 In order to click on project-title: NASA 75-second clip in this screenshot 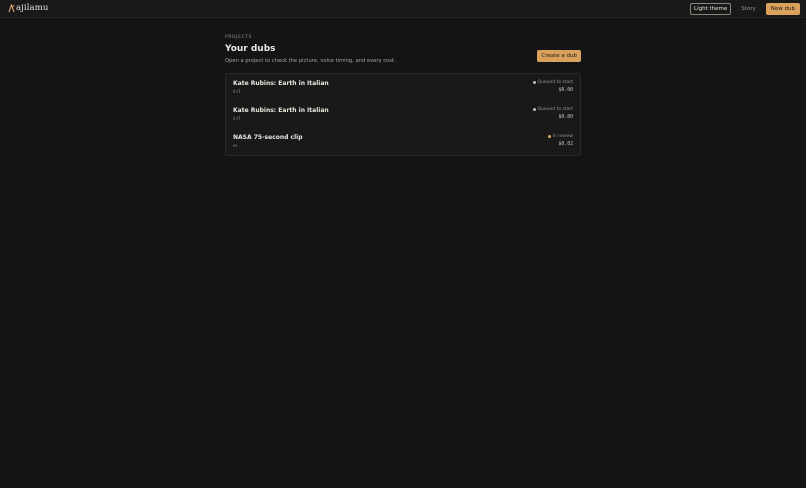, I will do `click(268, 137)`.